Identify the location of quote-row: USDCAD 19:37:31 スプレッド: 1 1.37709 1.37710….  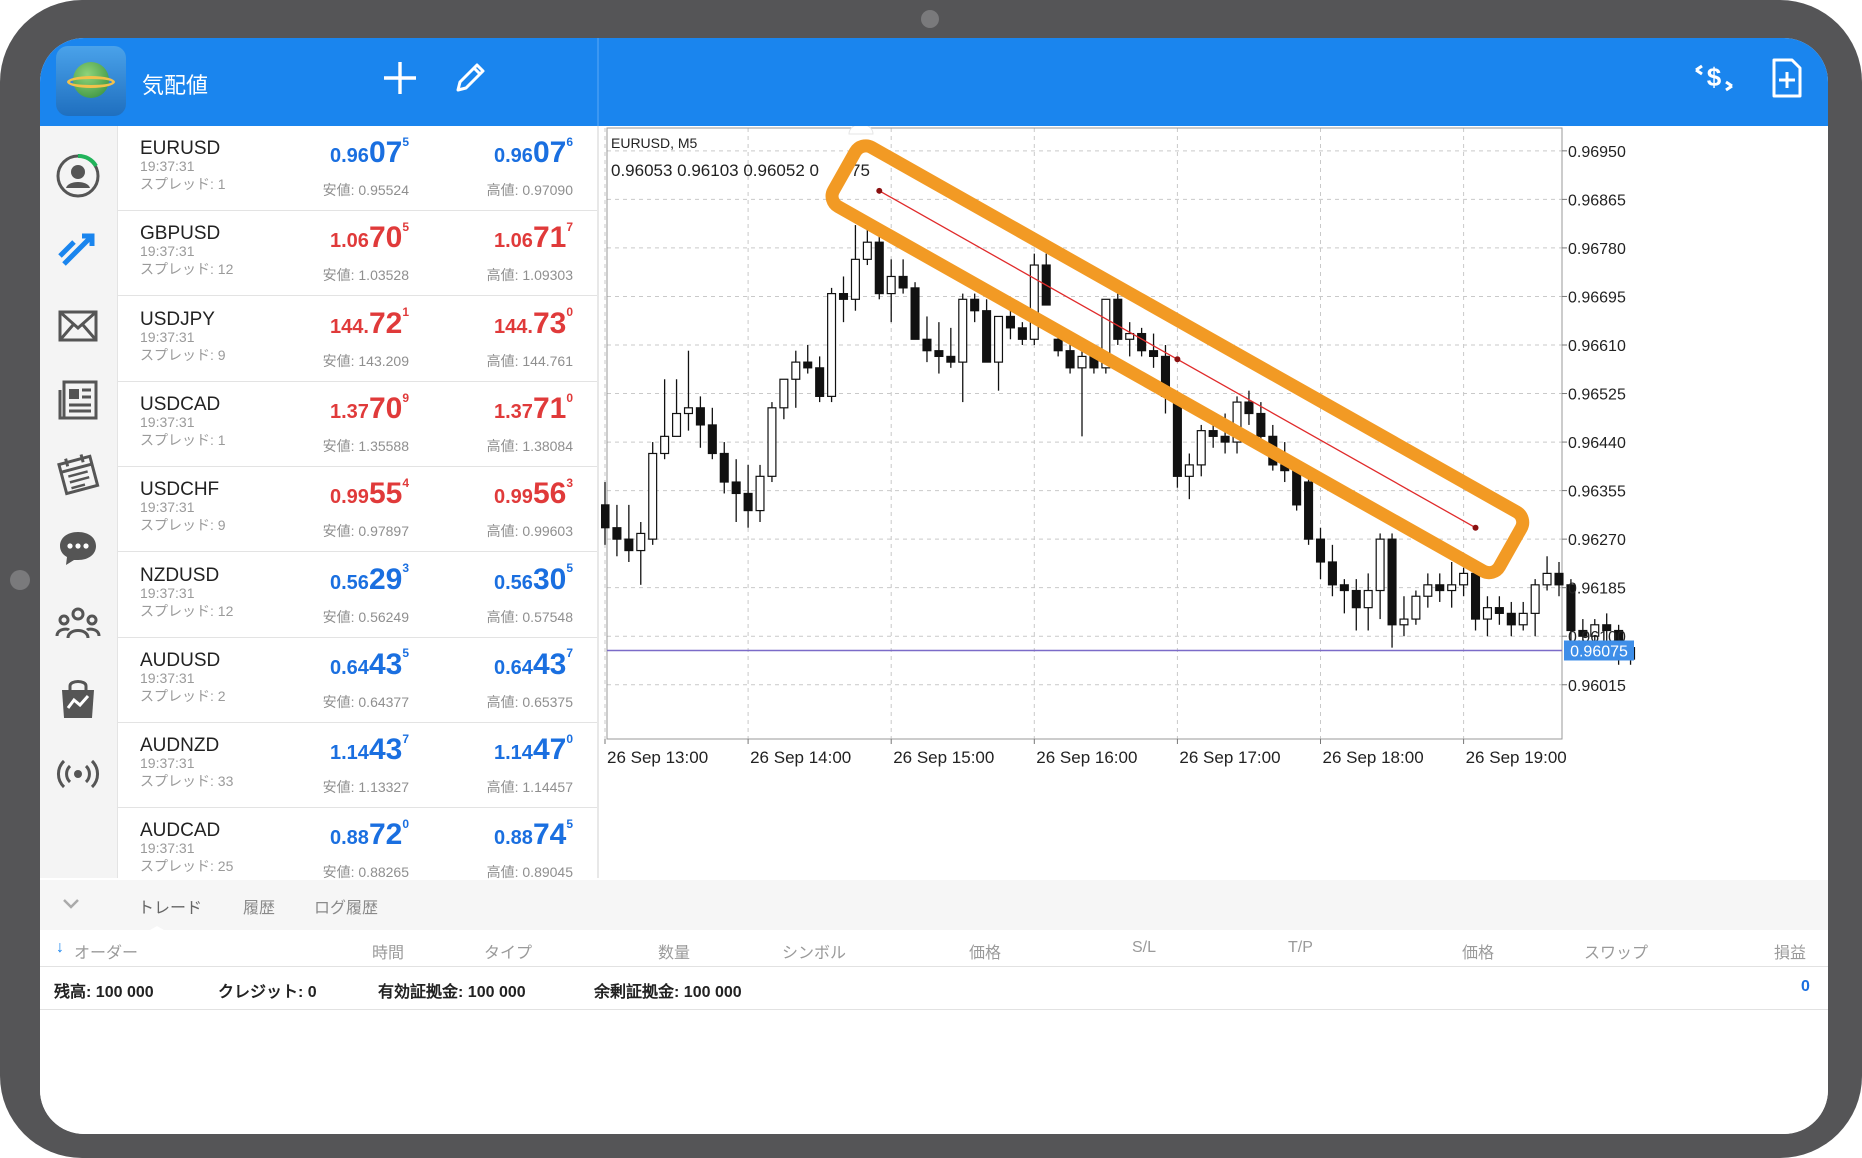
(357, 424).